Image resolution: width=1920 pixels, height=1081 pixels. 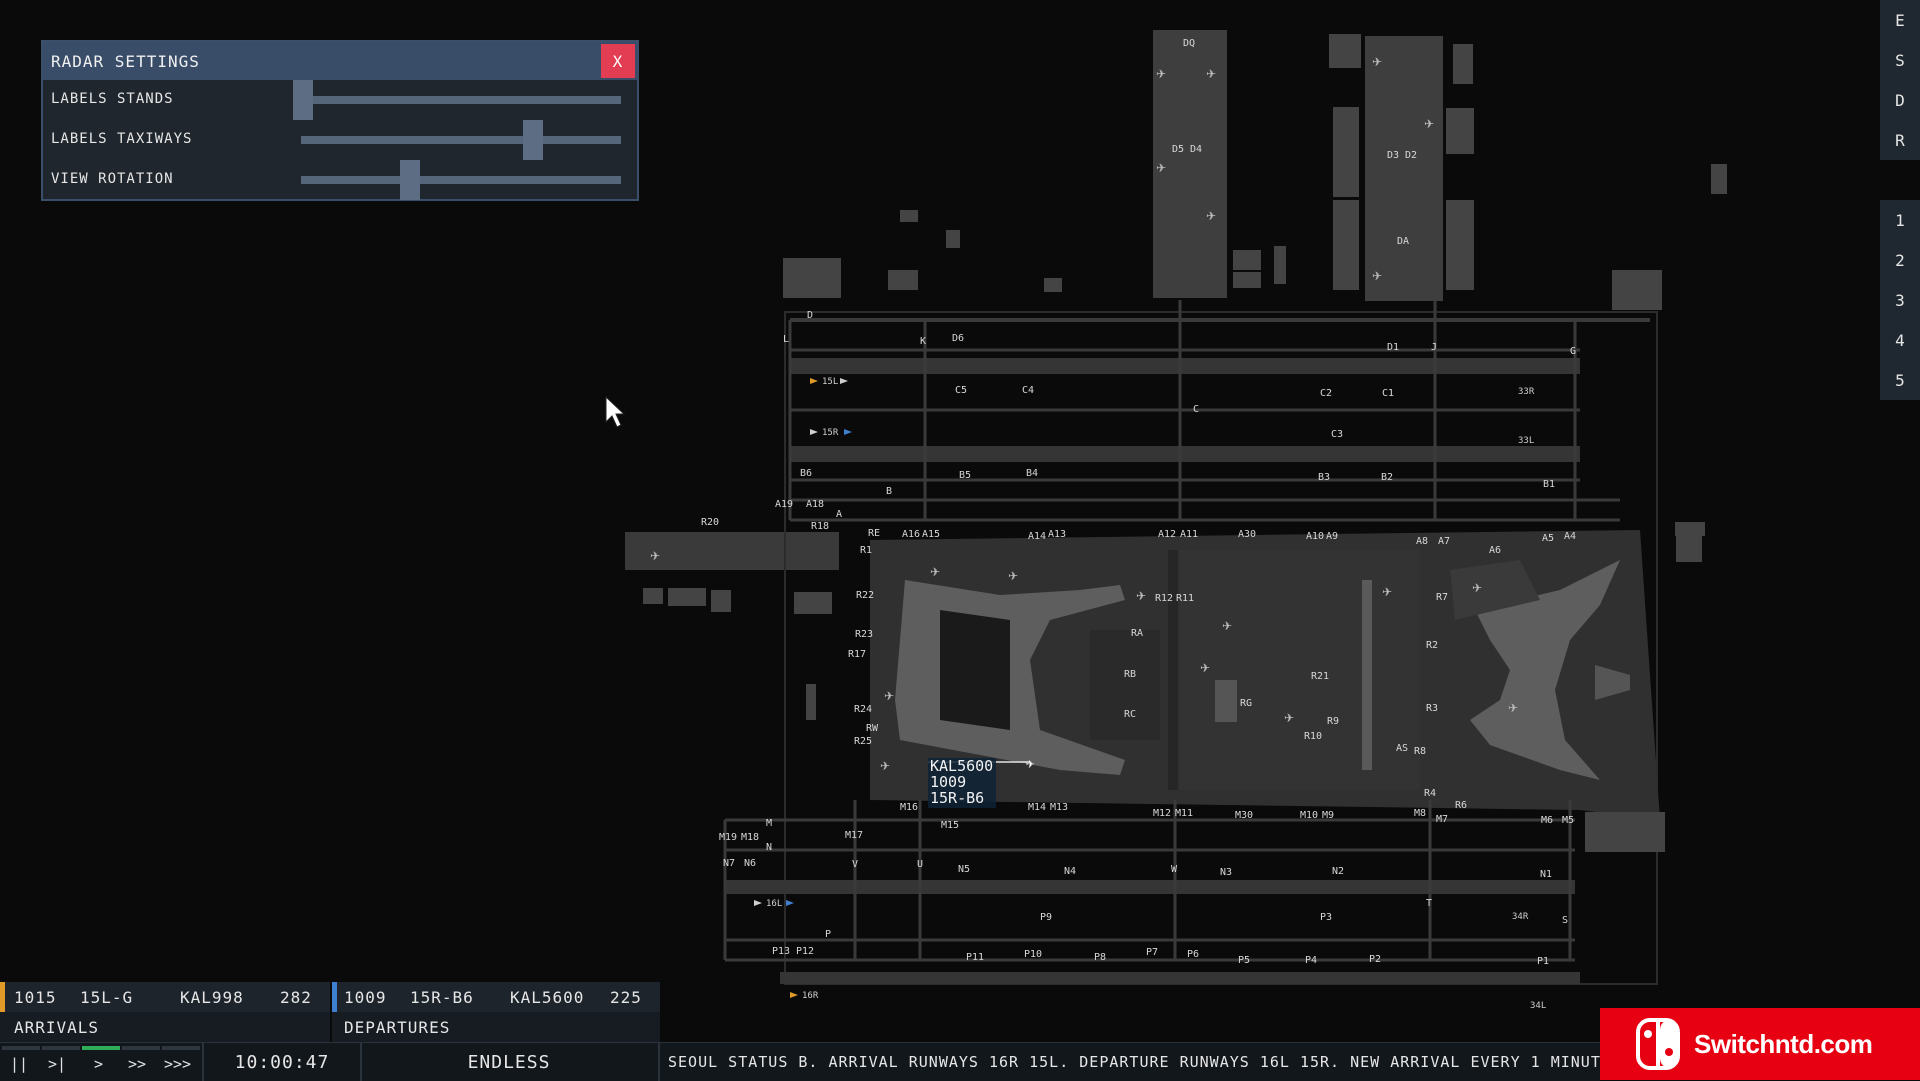 I want to click on side-button-5: 5, so click(x=1900, y=380).